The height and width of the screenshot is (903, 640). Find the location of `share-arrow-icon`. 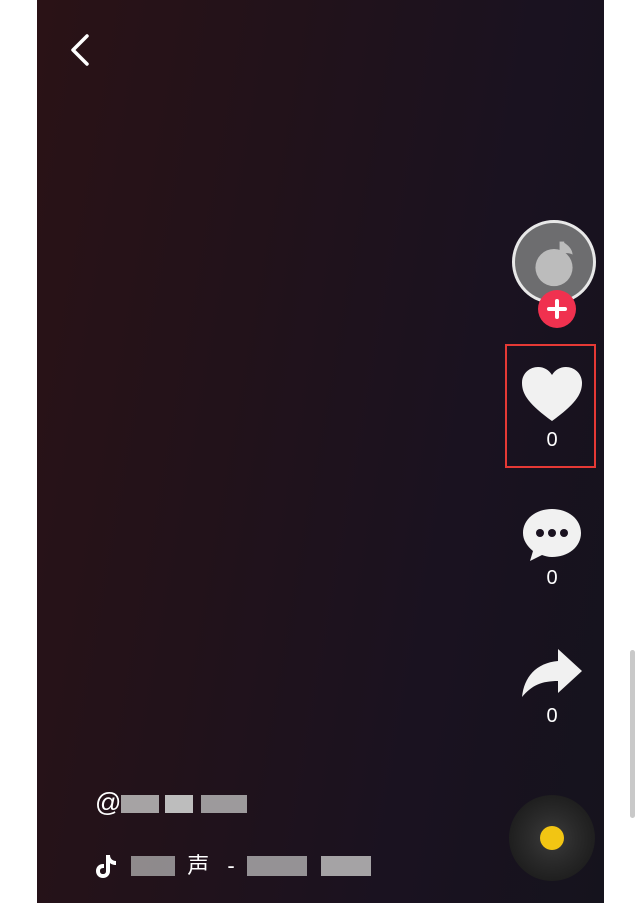

share-arrow-icon is located at coordinates (552, 673).